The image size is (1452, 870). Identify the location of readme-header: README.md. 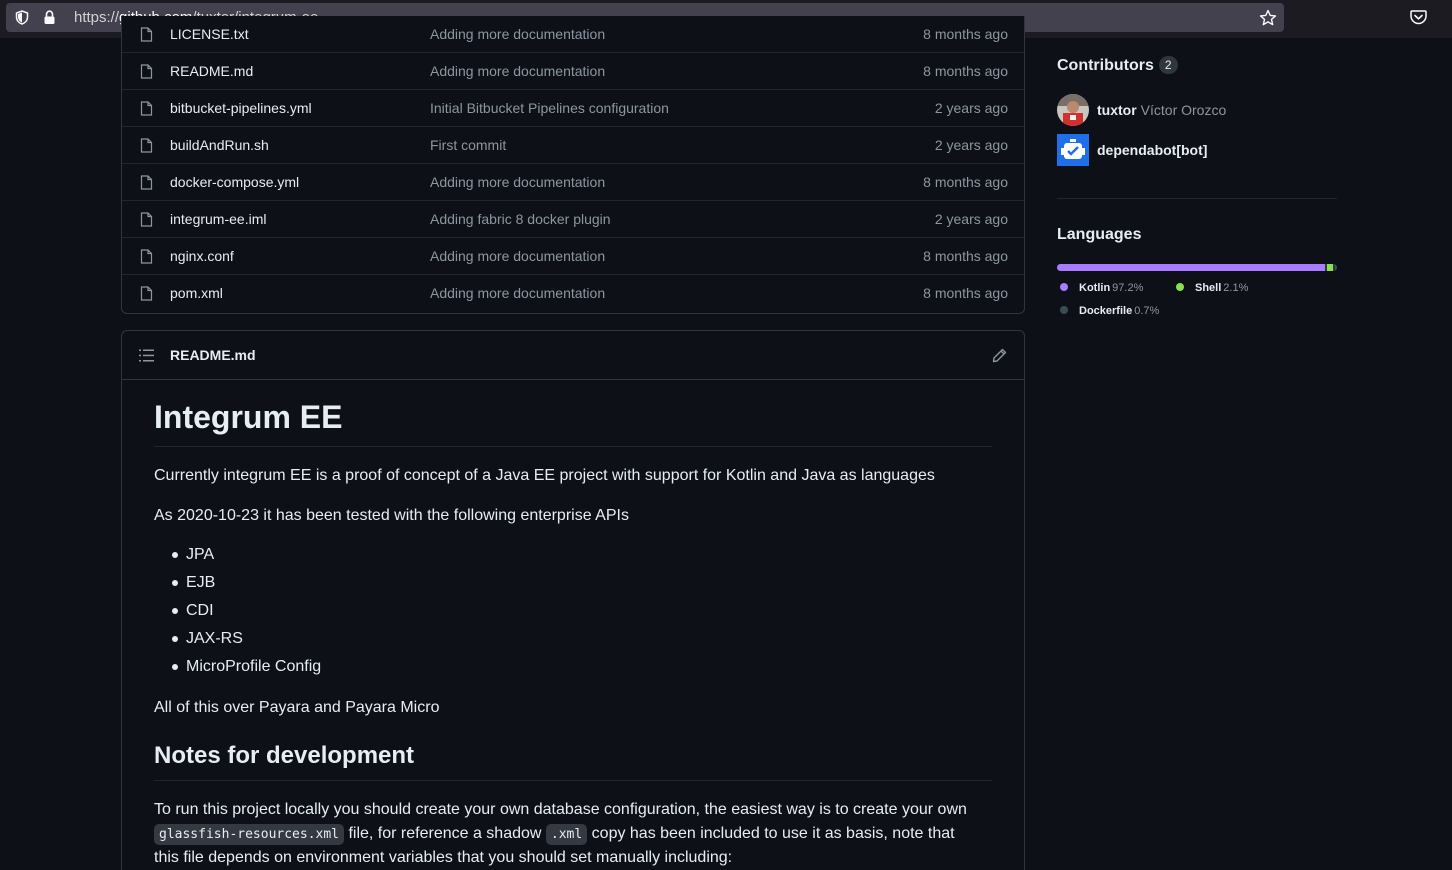
(573, 355).